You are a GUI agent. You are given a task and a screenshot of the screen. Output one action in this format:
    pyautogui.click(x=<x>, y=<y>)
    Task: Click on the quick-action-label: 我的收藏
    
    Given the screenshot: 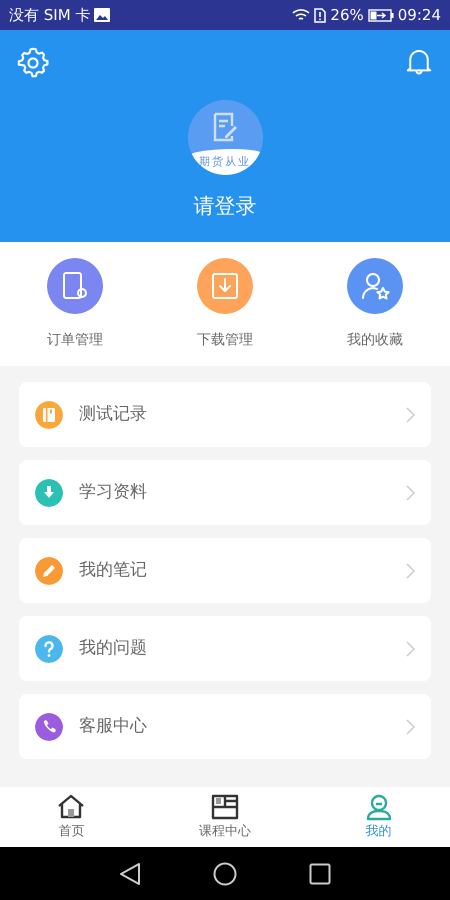 What is the action you would take?
    pyautogui.click(x=375, y=340)
    